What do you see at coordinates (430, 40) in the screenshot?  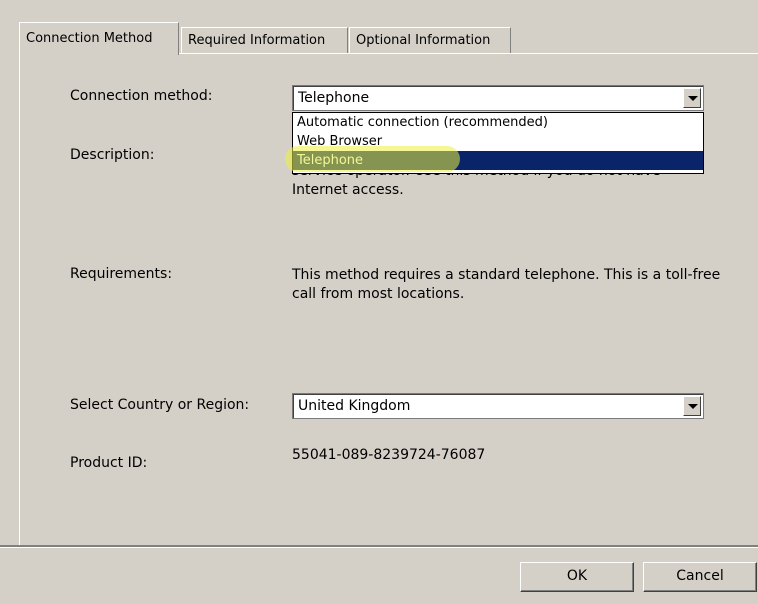 I see `tab-optional-information: Optional Information` at bounding box center [430, 40].